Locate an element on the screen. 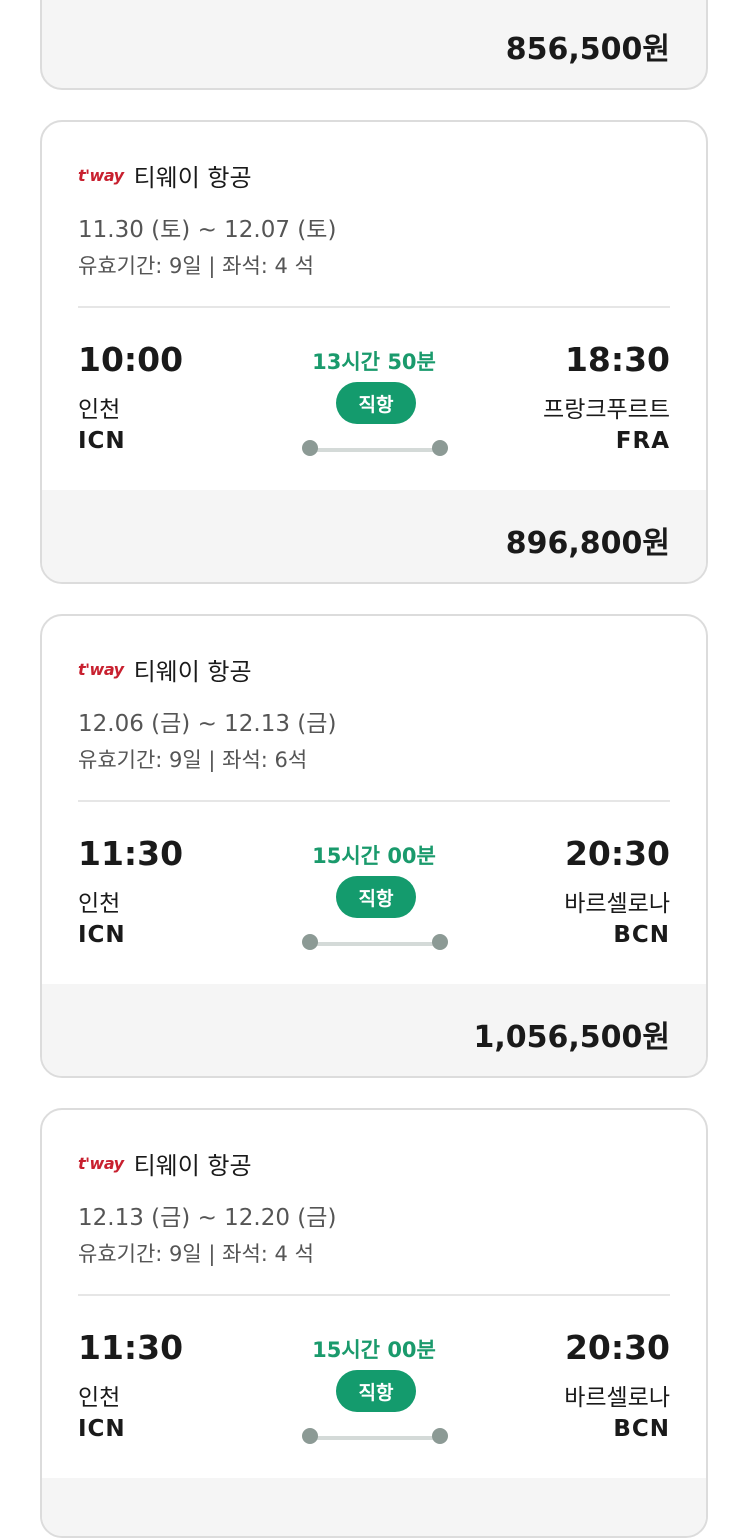 This screenshot has height=1538, width=750. travel-dates: 12.06 (금) ~ 12.13 (금) is located at coordinates (207, 724).